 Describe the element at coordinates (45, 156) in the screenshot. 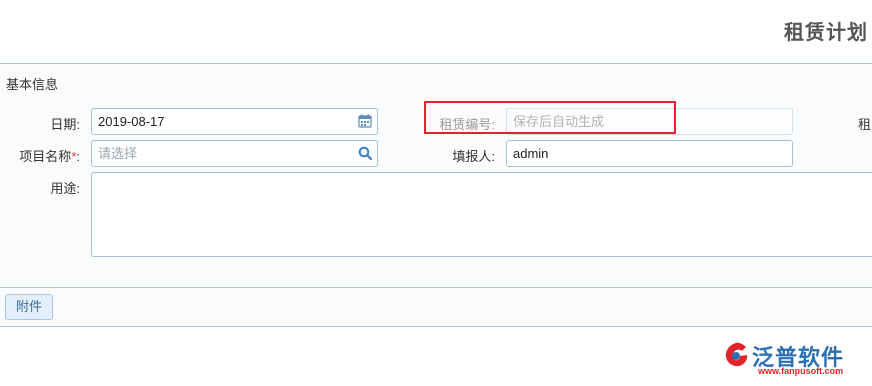

I see `project-name-label-text: 项目名称` at that location.